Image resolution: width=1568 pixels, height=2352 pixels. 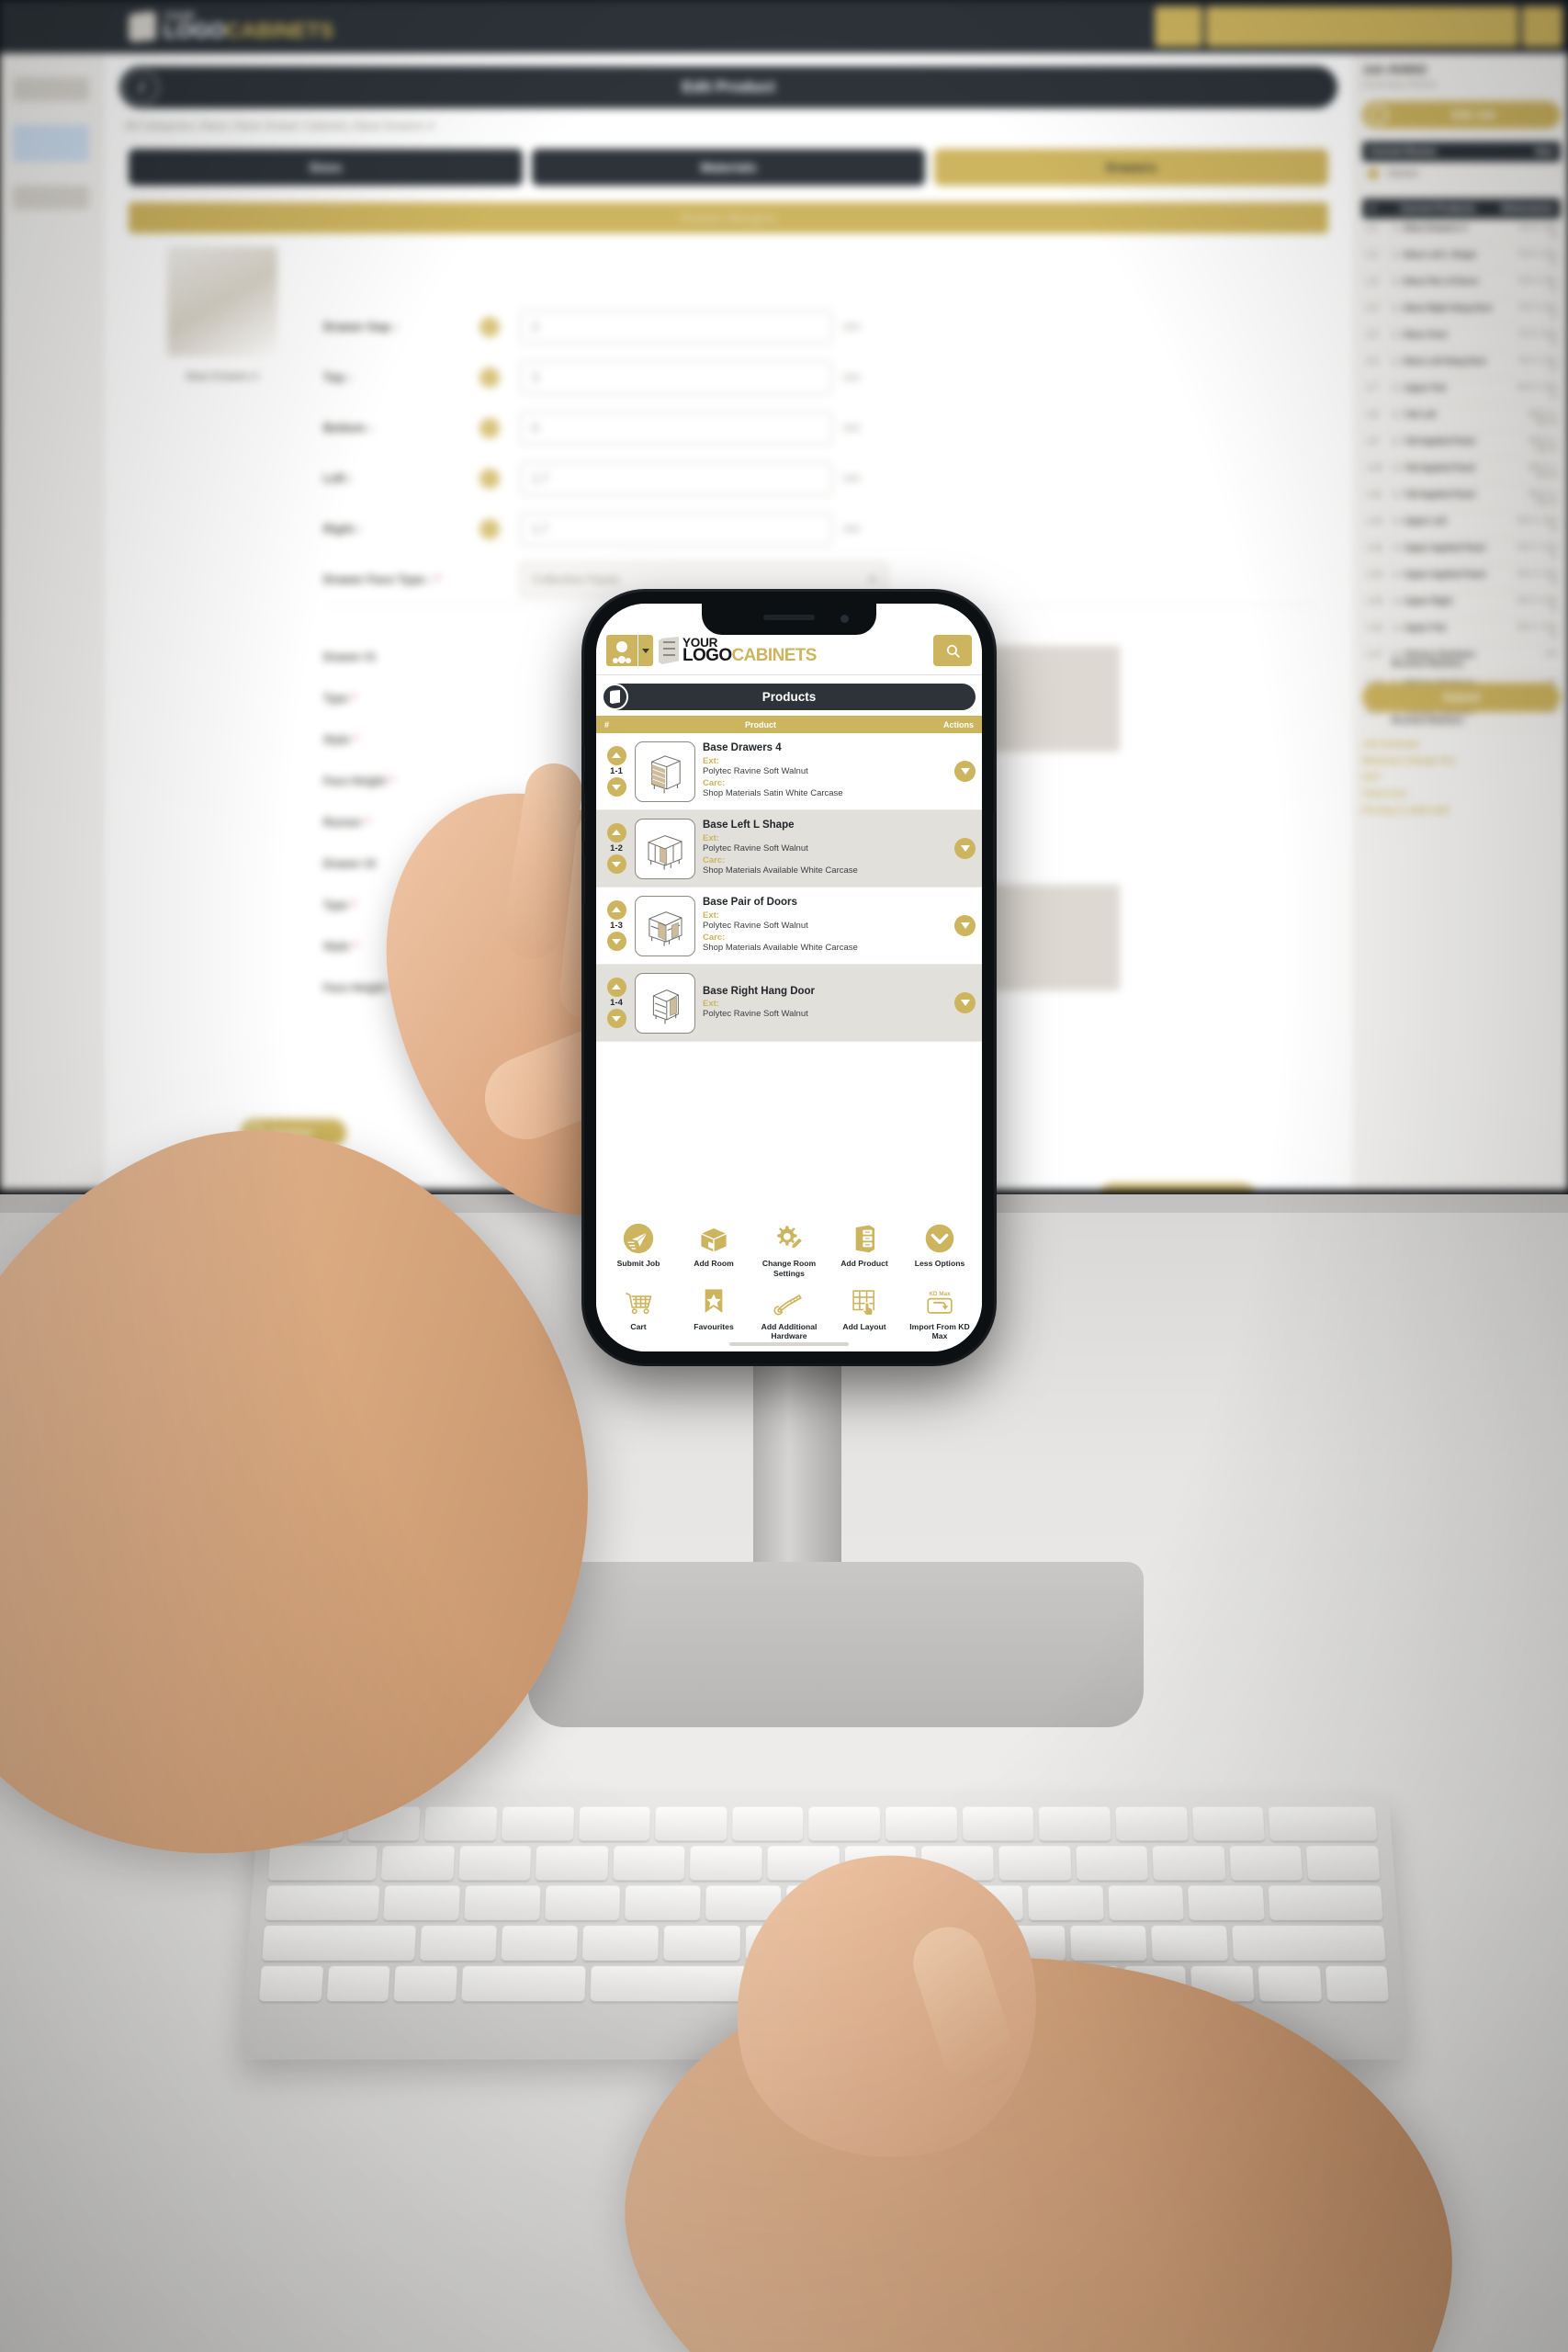 I want to click on desktop-logo: YOUR LOGOCABINETS, so click(x=231, y=27).